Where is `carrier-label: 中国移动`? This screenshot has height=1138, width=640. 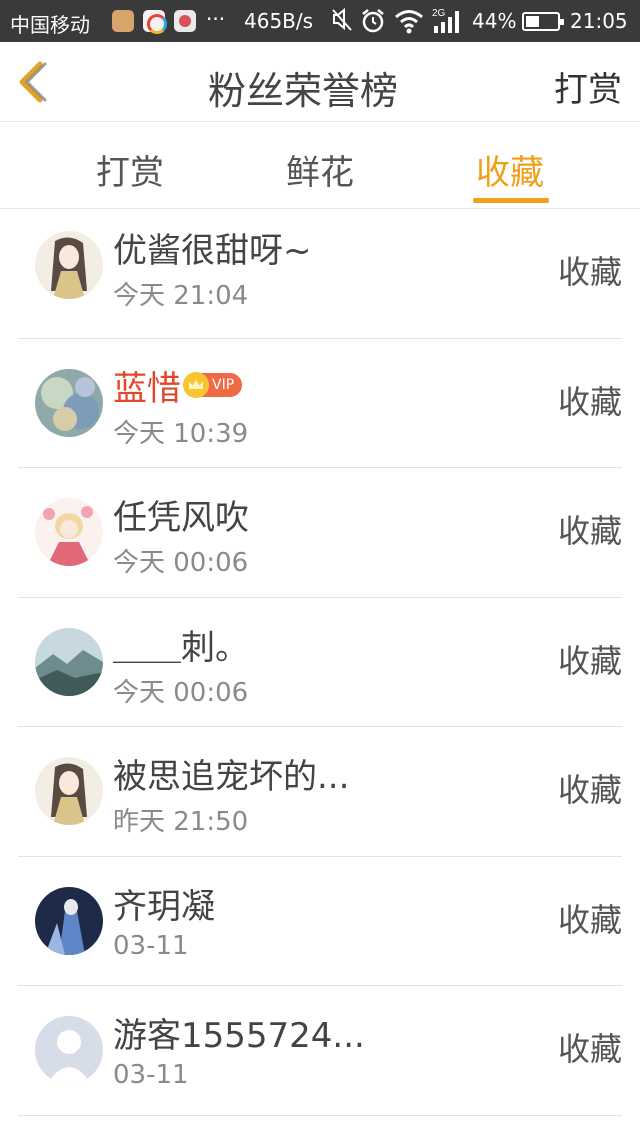
carrier-label: 中国移动 is located at coordinates (50, 25).